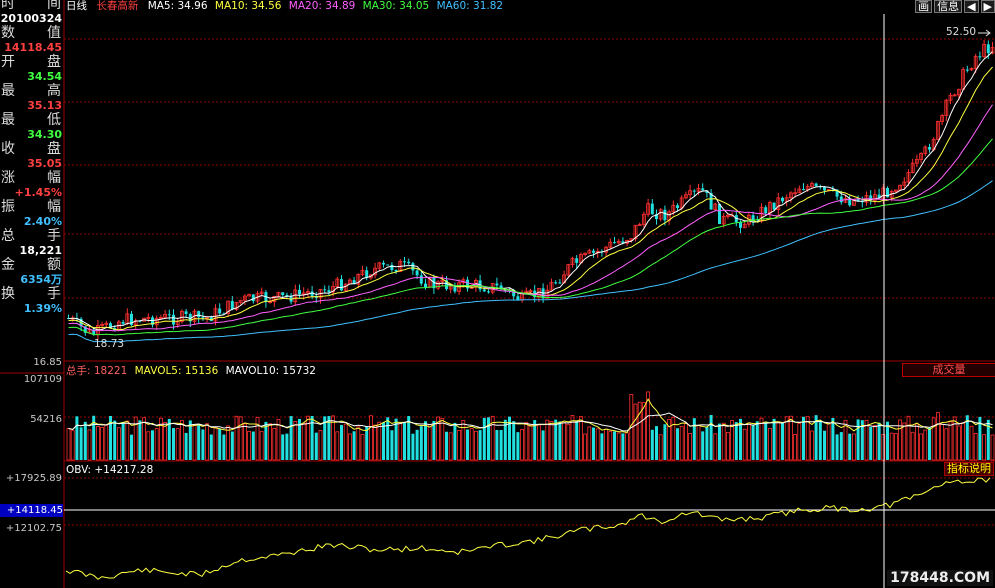 This screenshot has height=588, width=995. What do you see at coordinates (987, 6) in the screenshot?
I see `next-button: ▶` at bounding box center [987, 6].